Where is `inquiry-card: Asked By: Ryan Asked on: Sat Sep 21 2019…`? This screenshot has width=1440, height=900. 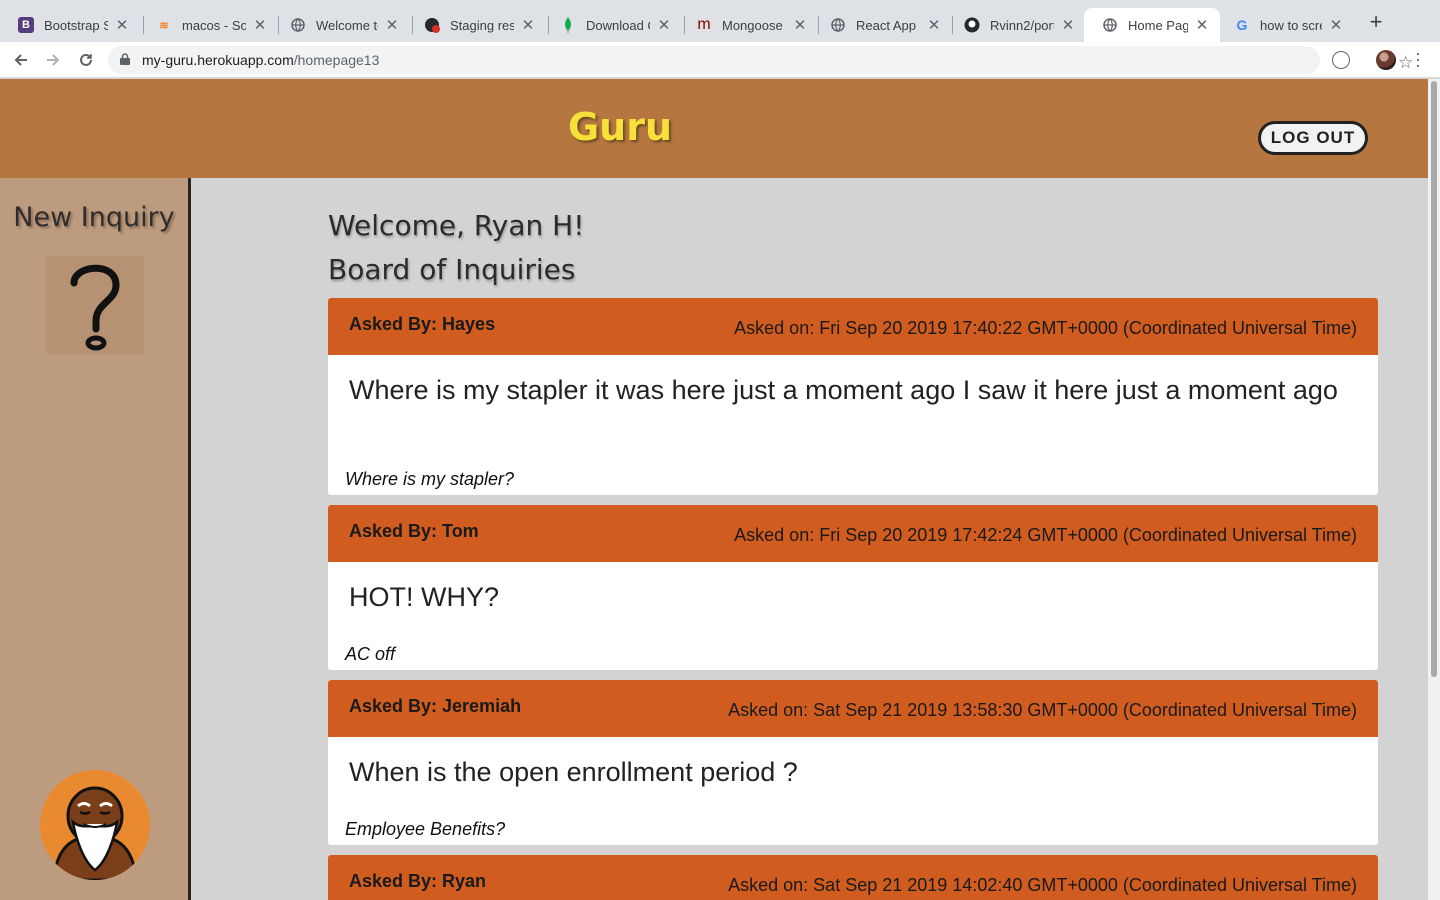 inquiry-card: Asked By: Ryan Asked on: Sat Sep 21 2019… is located at coordinates (853, 877).